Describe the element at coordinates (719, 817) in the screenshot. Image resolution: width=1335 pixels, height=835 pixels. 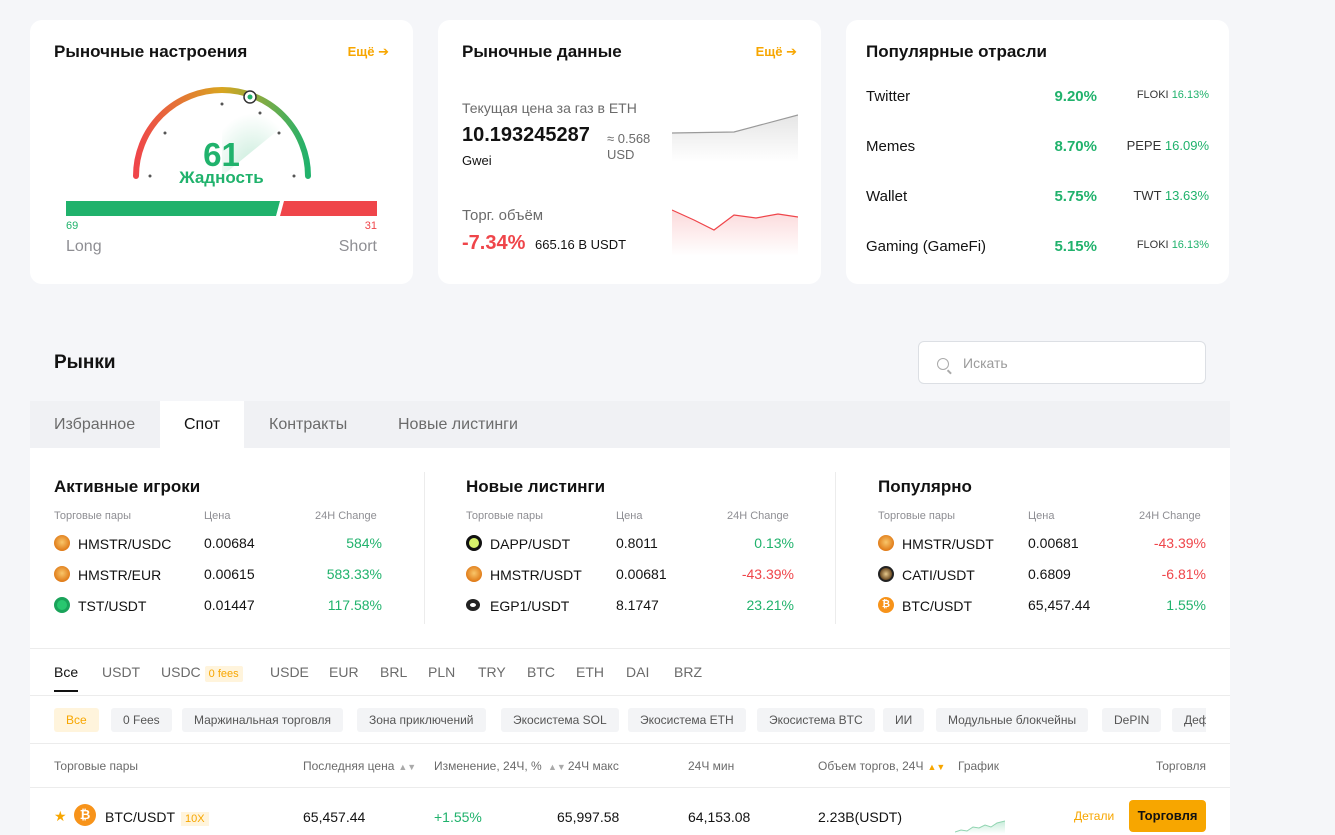
I see `low-24h: 64,153.08` at that location.